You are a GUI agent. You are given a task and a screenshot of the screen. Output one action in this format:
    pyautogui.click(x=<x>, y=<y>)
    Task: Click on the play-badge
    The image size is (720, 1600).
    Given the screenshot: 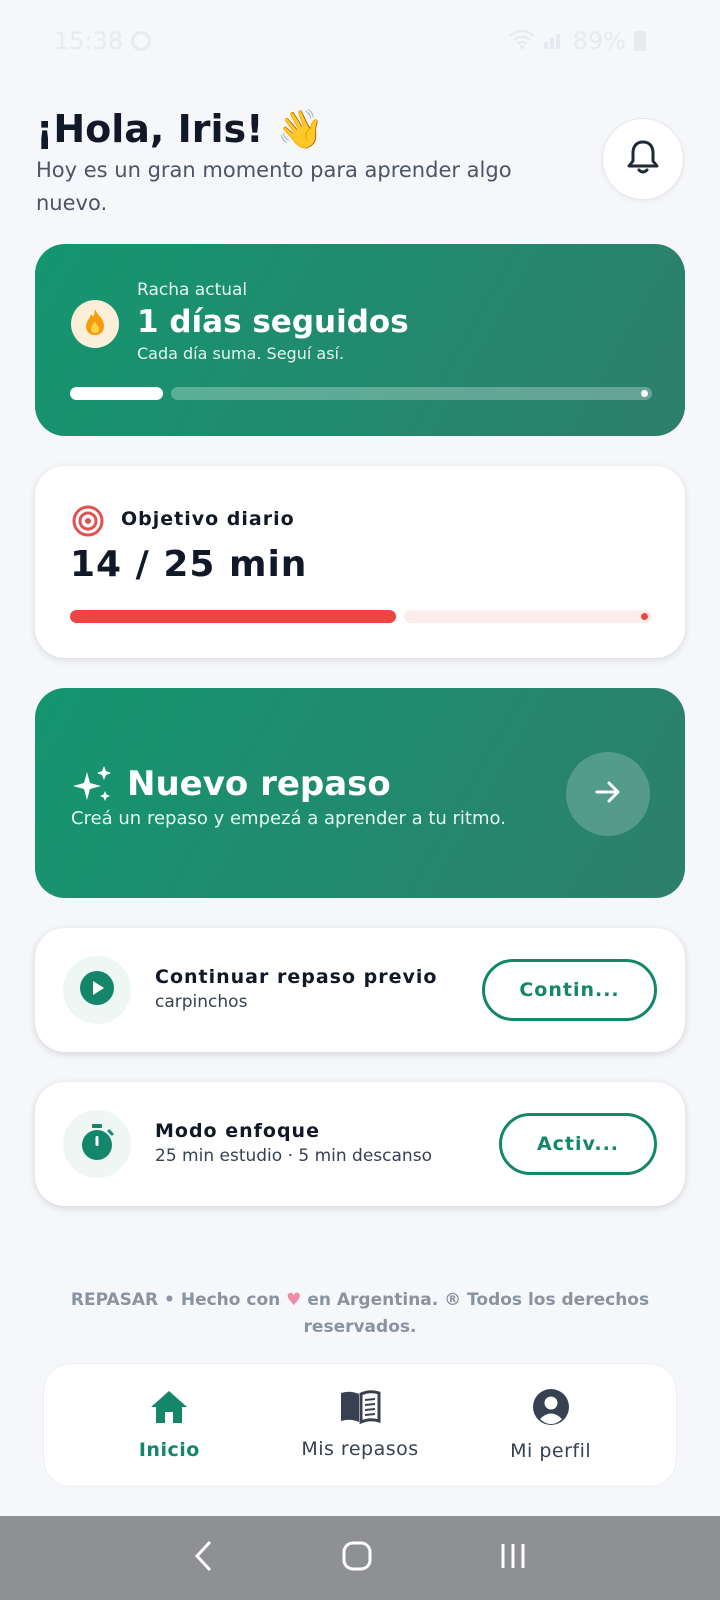 What is the action you would take?
    pyautogui.click(x=97, y=990)
    